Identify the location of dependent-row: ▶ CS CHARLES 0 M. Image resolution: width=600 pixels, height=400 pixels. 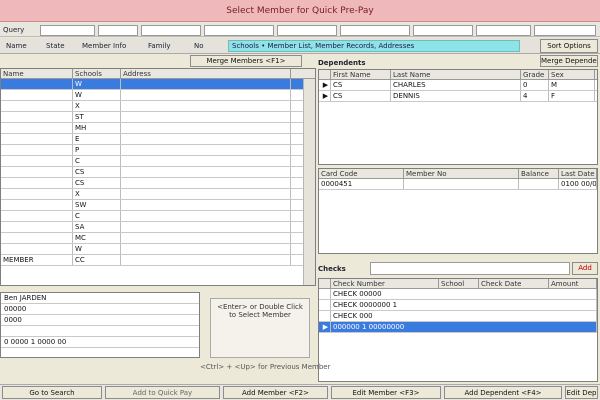
(458, 85).